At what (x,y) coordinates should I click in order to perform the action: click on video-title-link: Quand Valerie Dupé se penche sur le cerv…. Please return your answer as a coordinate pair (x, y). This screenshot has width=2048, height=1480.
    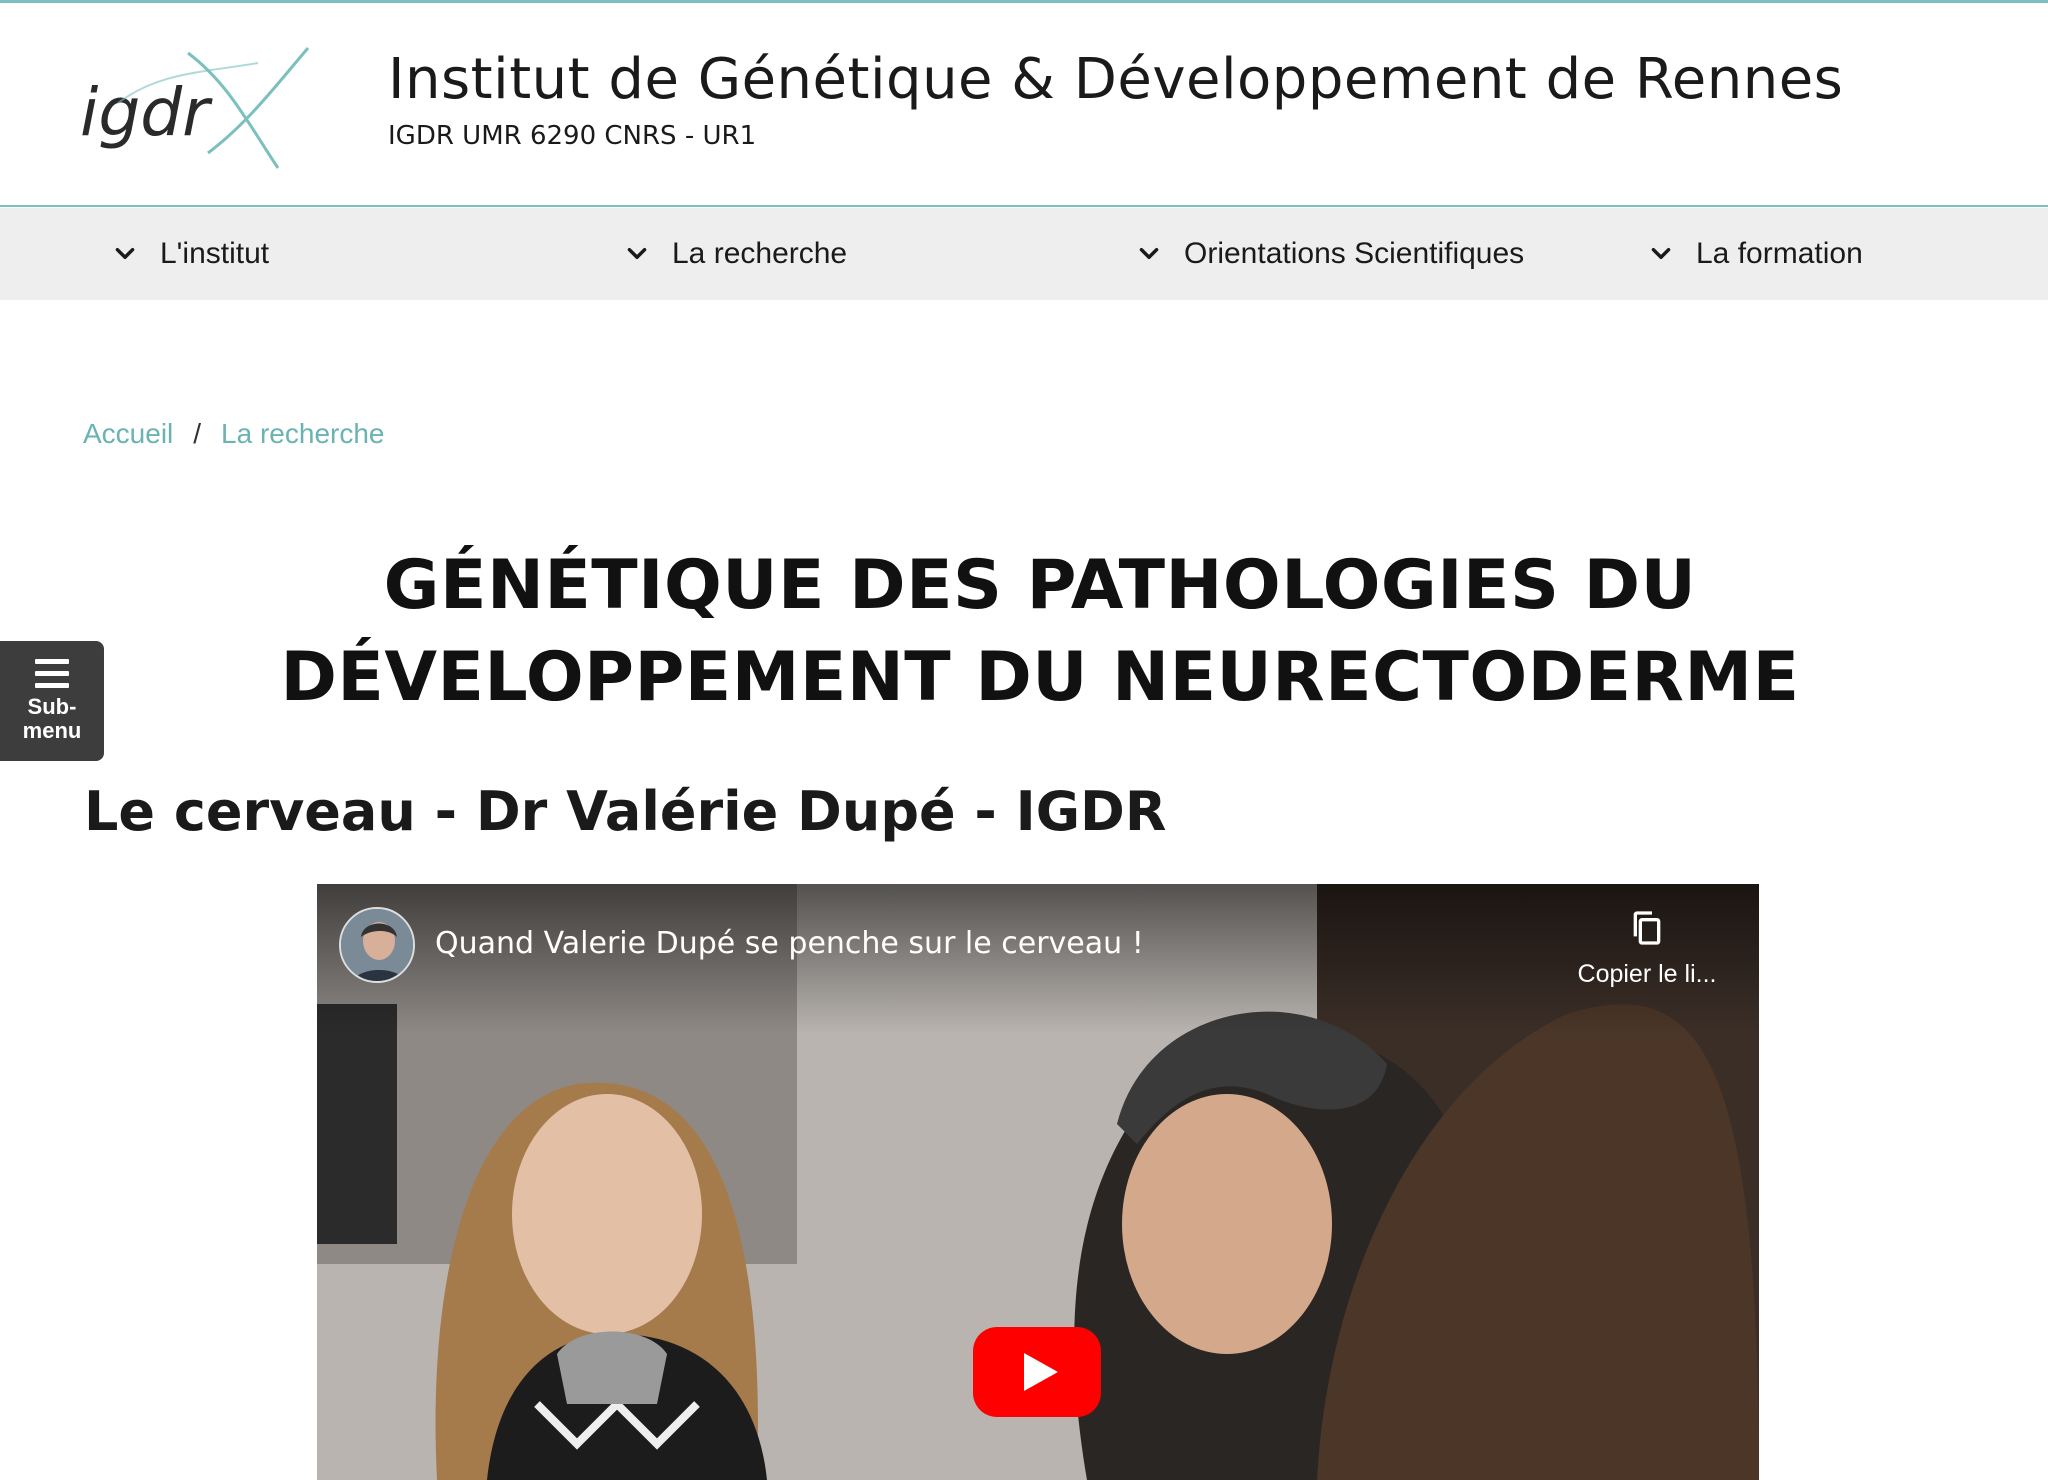
    Looking at the image, I should click on (789, 943).